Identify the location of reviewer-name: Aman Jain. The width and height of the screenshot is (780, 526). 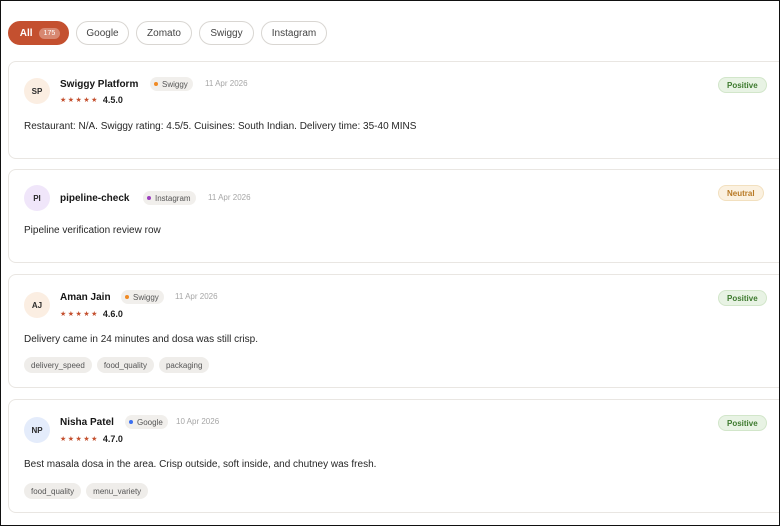
(85, 297).